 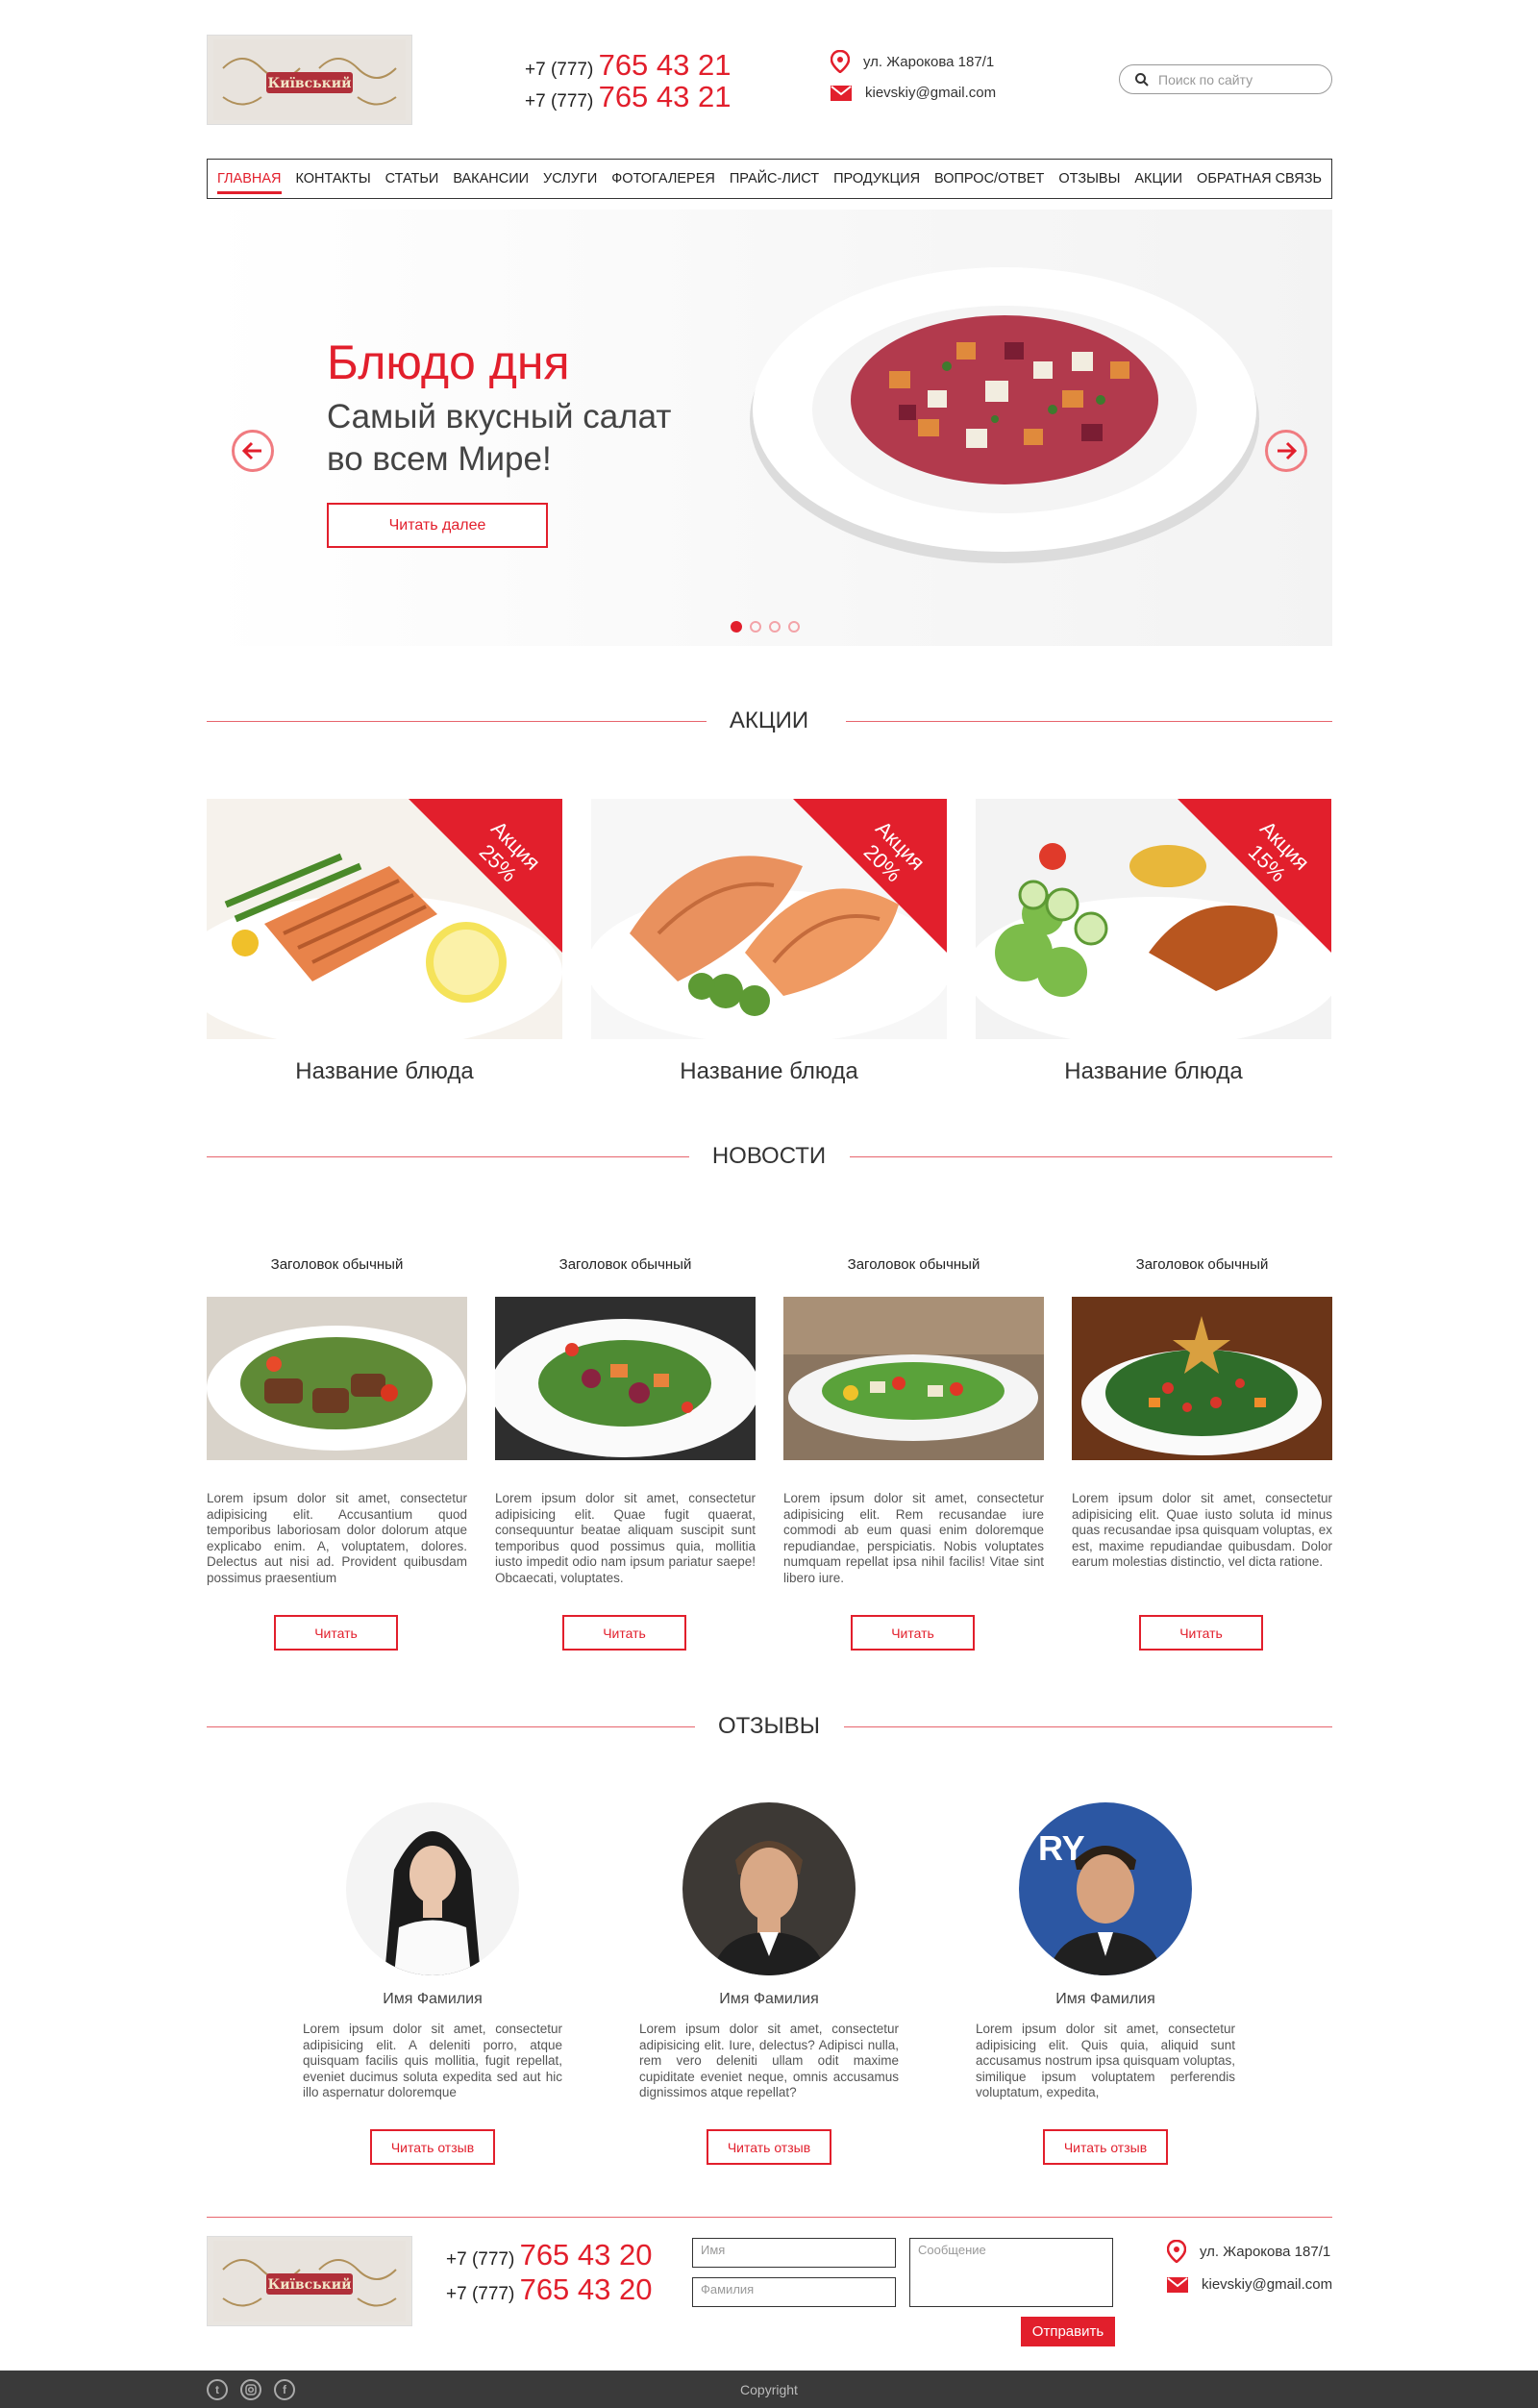 What do you see at coordinates (491, 178) in the screenshot?
I see `nav-item-vacancies: Вакансии` at bounding box center [491, 178].